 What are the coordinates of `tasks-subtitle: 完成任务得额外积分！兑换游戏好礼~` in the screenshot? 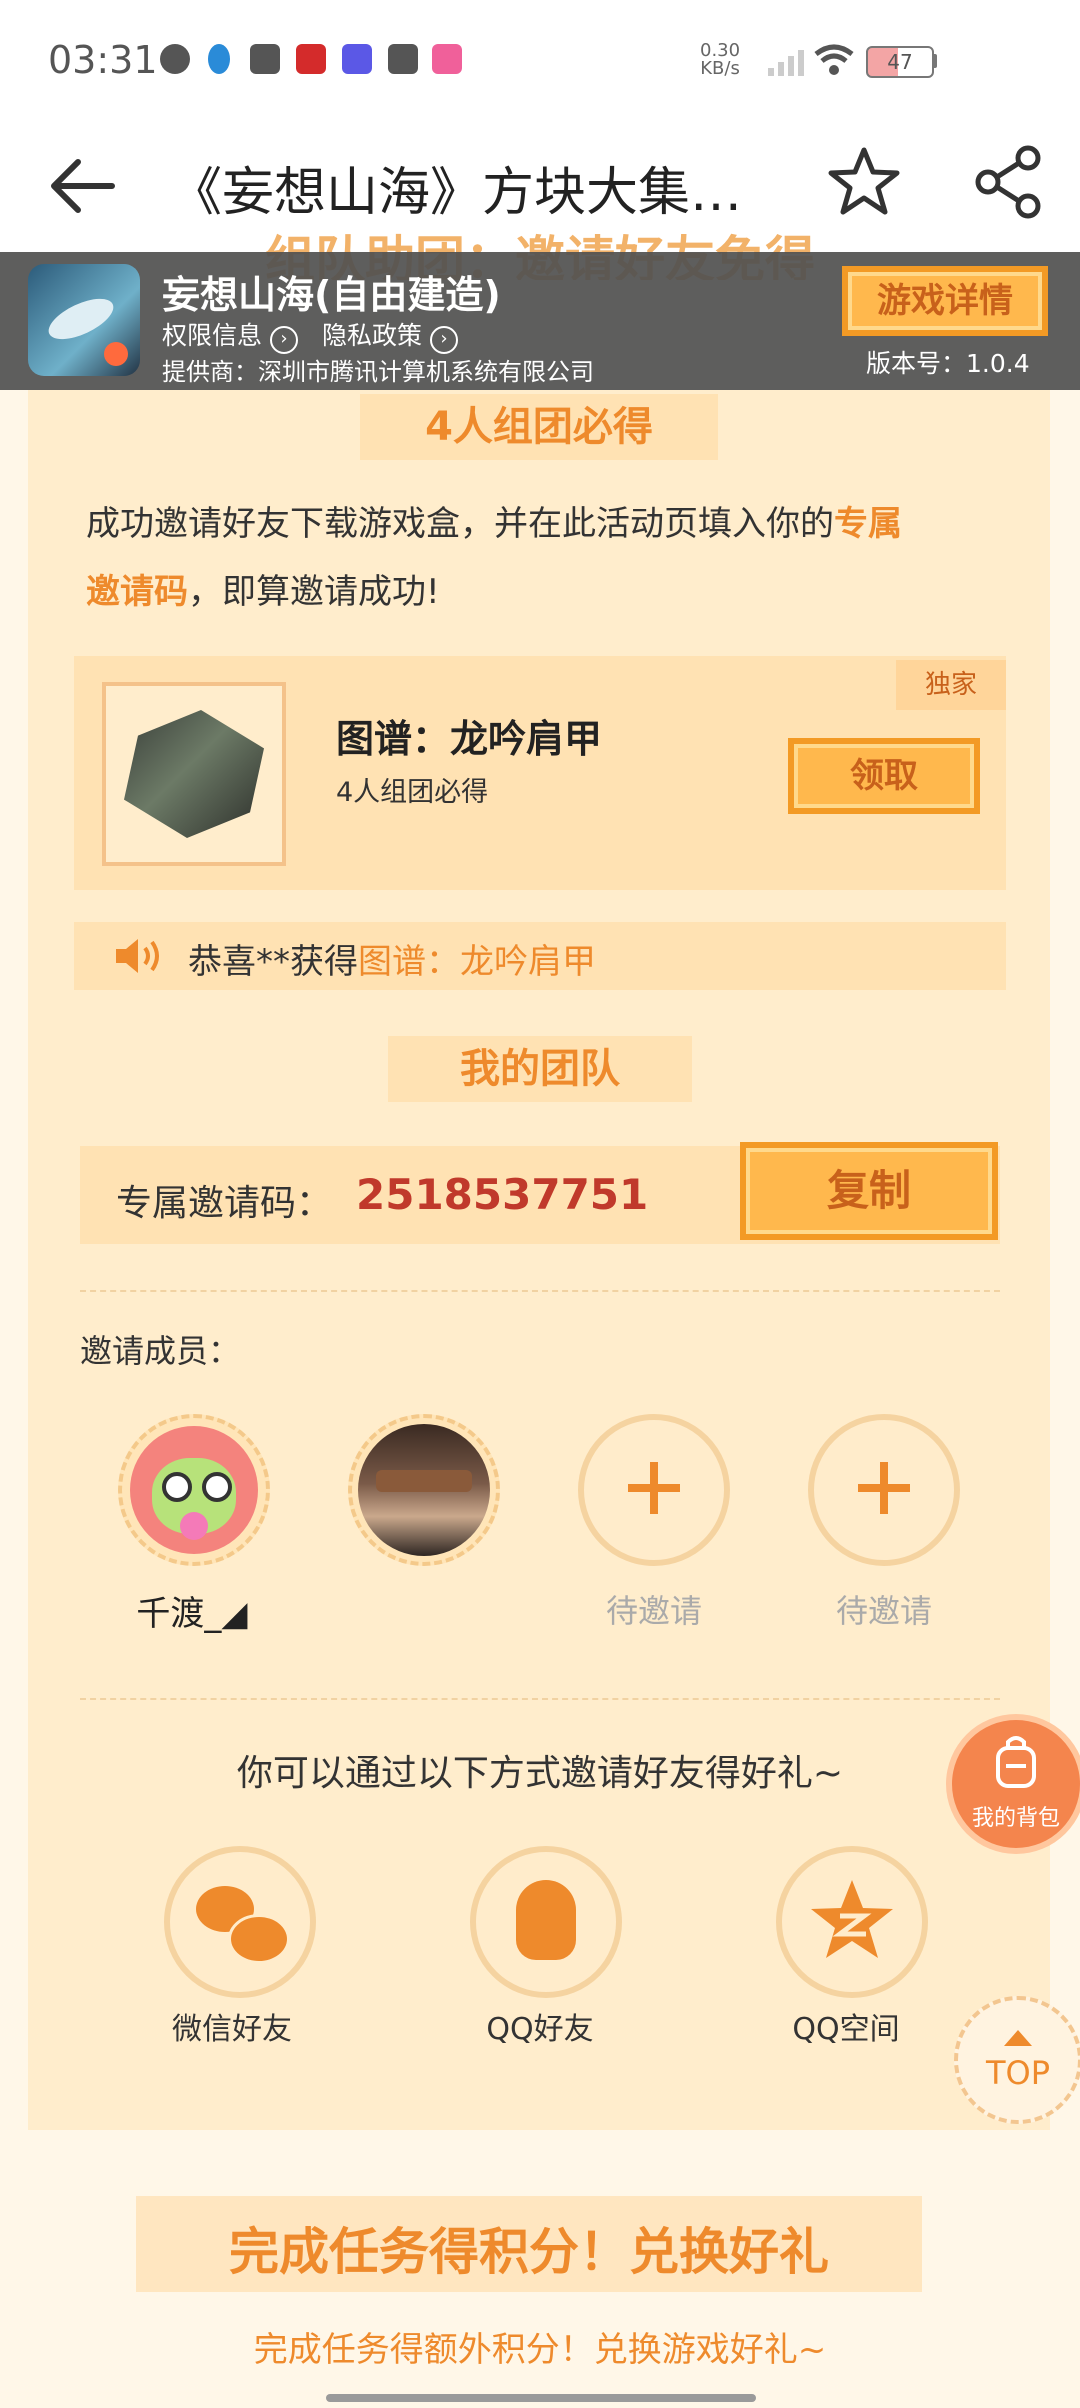 It's located at (540, 2350).